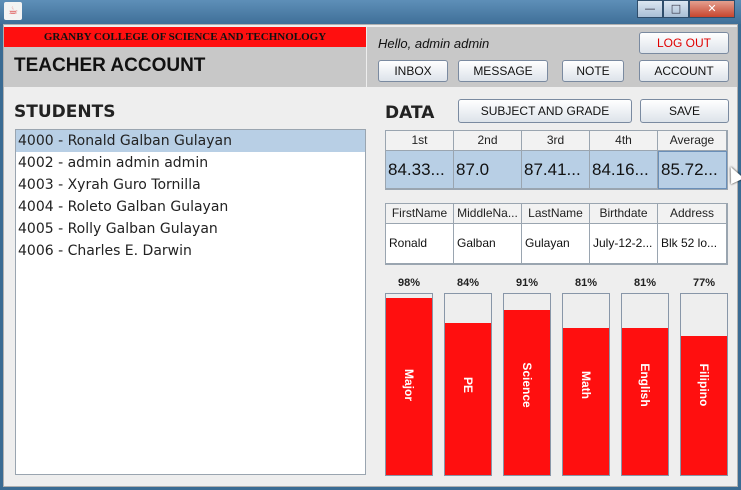 The width and height of the screenshot is (741, 490). Describe the element at coordinates (593, 71) in the screenshot. I see `note-button: NOTE` at that location.